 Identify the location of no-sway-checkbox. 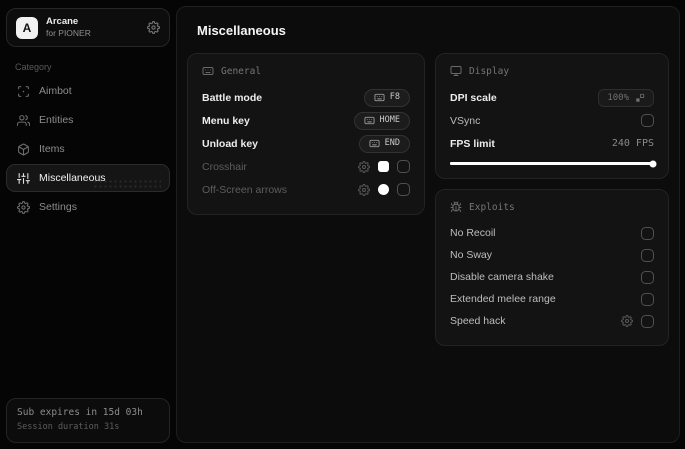
(647, 255).